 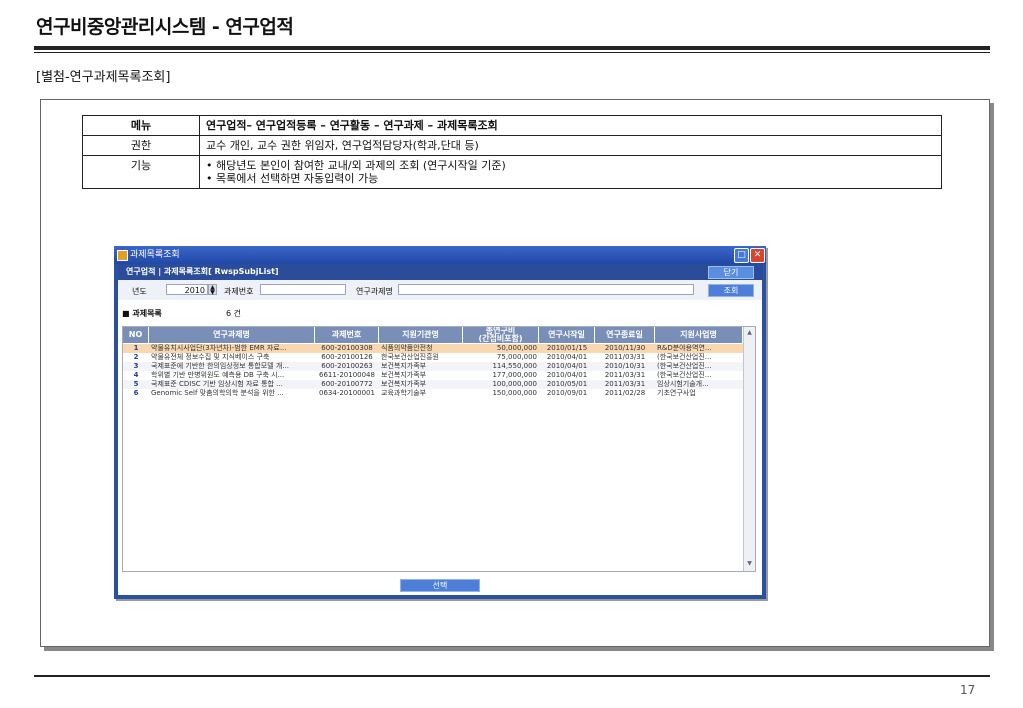 What do you see at coordinates (741, 255) in the screenshot?
I see `maximize-icon: □` at bounding box center [741, 255].